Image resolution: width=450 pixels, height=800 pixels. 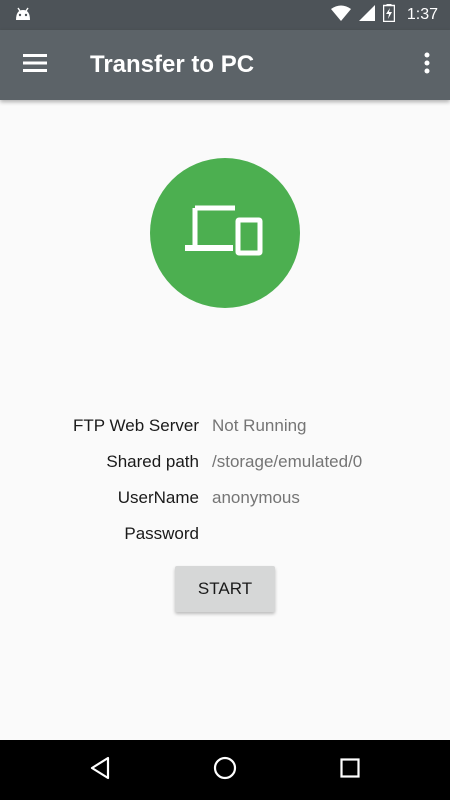 I want to click on hero-circle, so click(x=225, y=233).